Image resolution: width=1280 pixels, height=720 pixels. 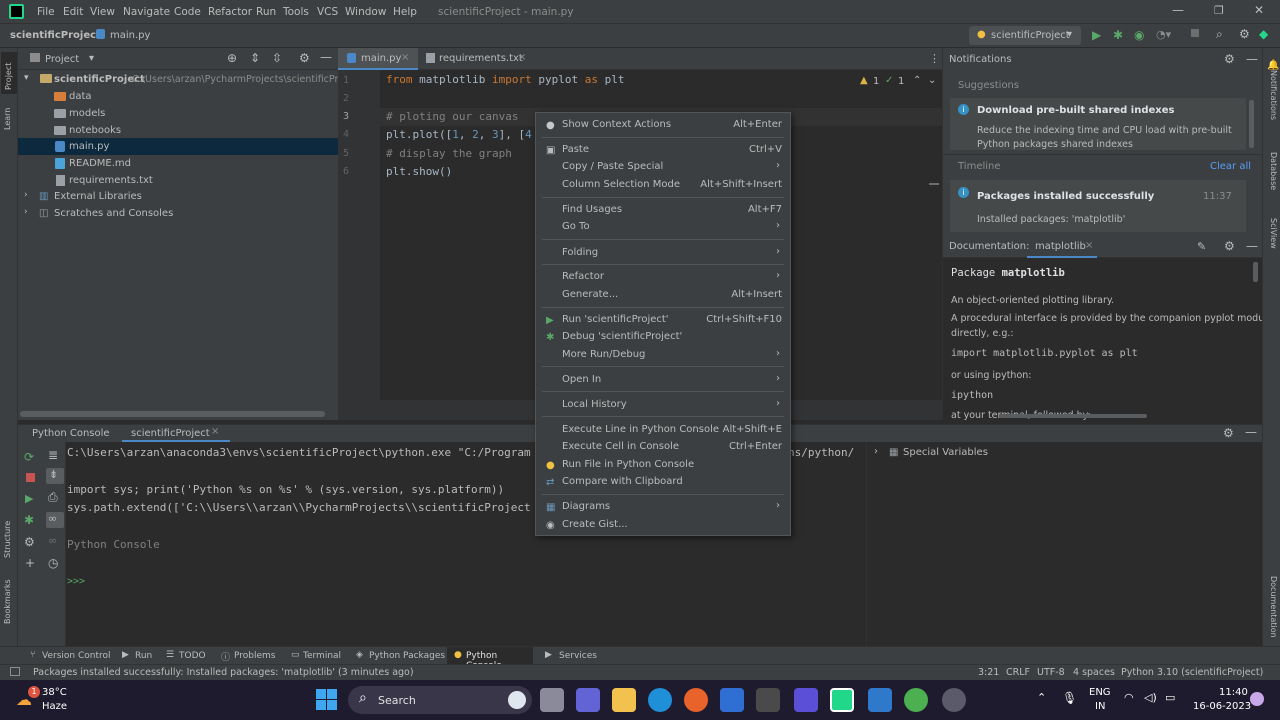 I want to click on database-tool-button: Database, so click(x=1273, y=171).